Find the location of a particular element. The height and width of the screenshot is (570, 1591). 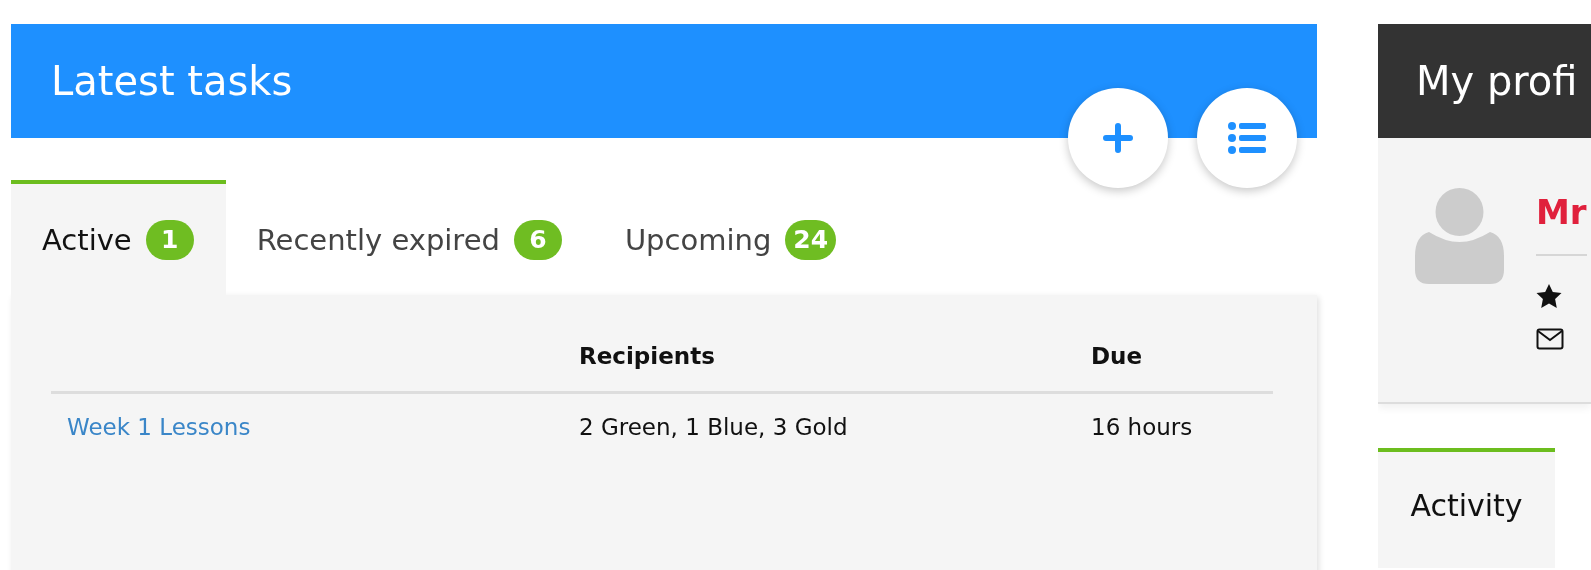

count-badge: 6 is located at coordinates (537, 239).